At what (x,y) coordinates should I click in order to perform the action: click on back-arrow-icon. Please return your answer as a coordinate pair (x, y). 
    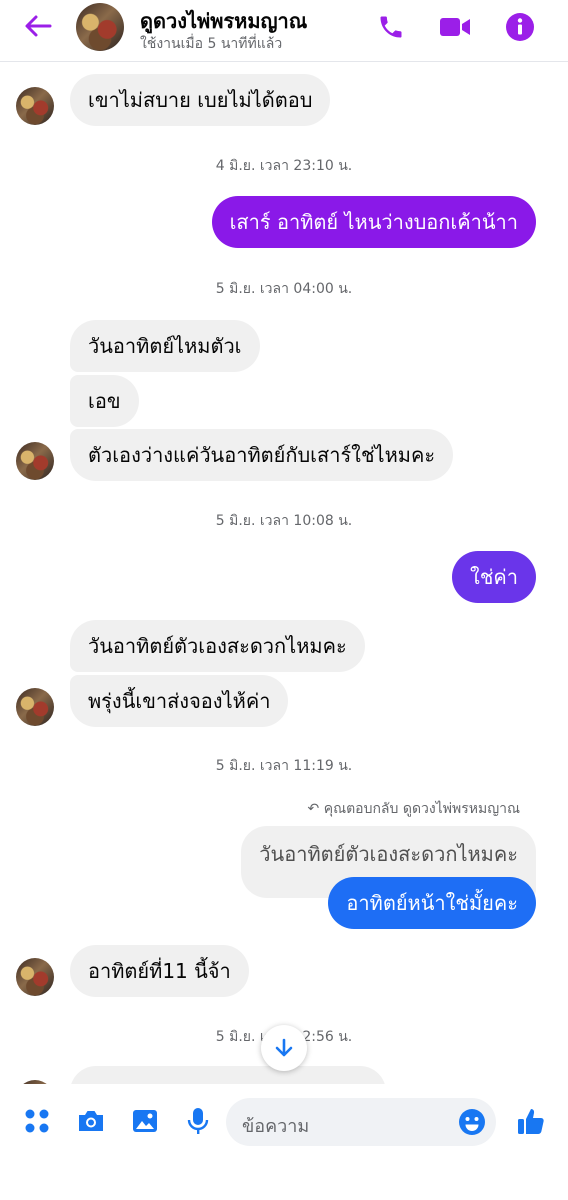
    Looking at the image, I should click on (38, 26).